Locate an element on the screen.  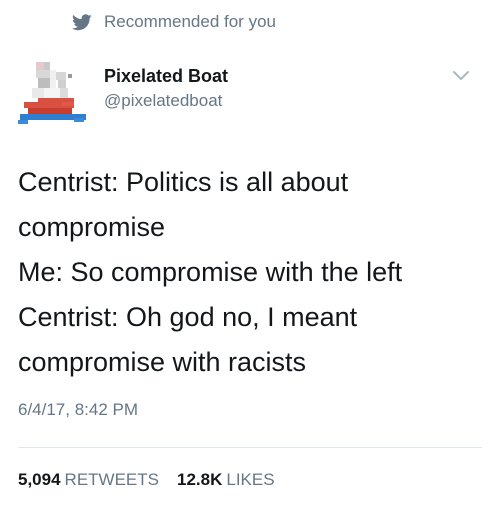
tweet-line: Me: So compromise with the left is located at coordinates (210, 272).